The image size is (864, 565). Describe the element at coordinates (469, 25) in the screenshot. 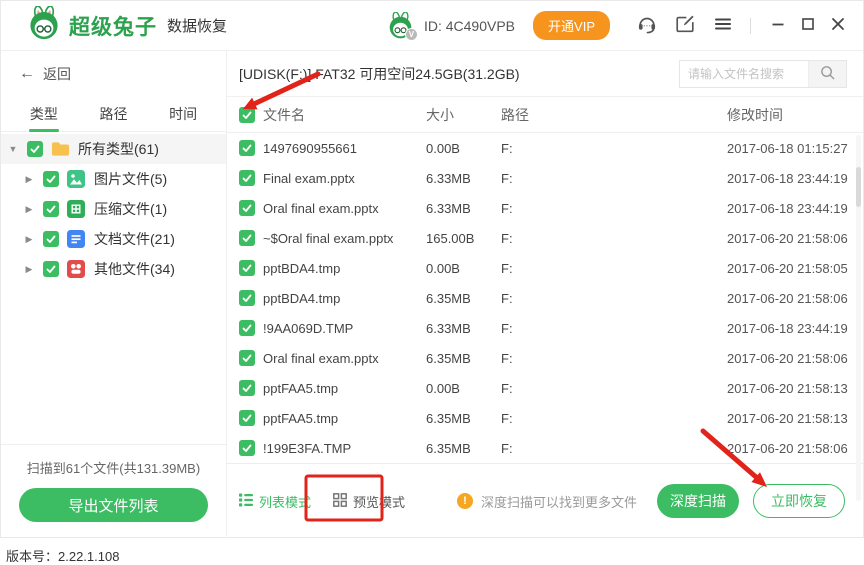

I see `user-id: ID: 4C490VPB` at that location.